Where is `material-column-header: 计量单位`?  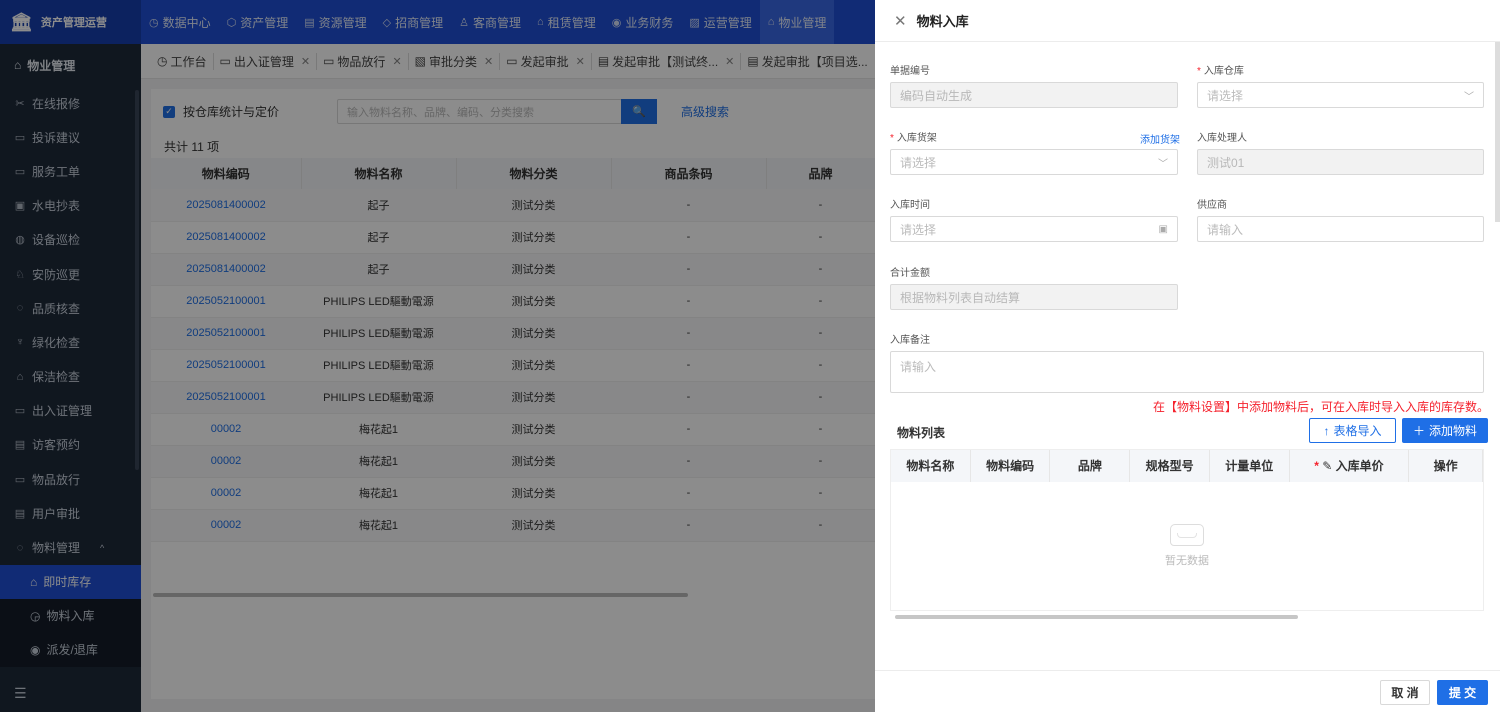 material-column-header: 计量单位 is located at coordinates (1250, 466).